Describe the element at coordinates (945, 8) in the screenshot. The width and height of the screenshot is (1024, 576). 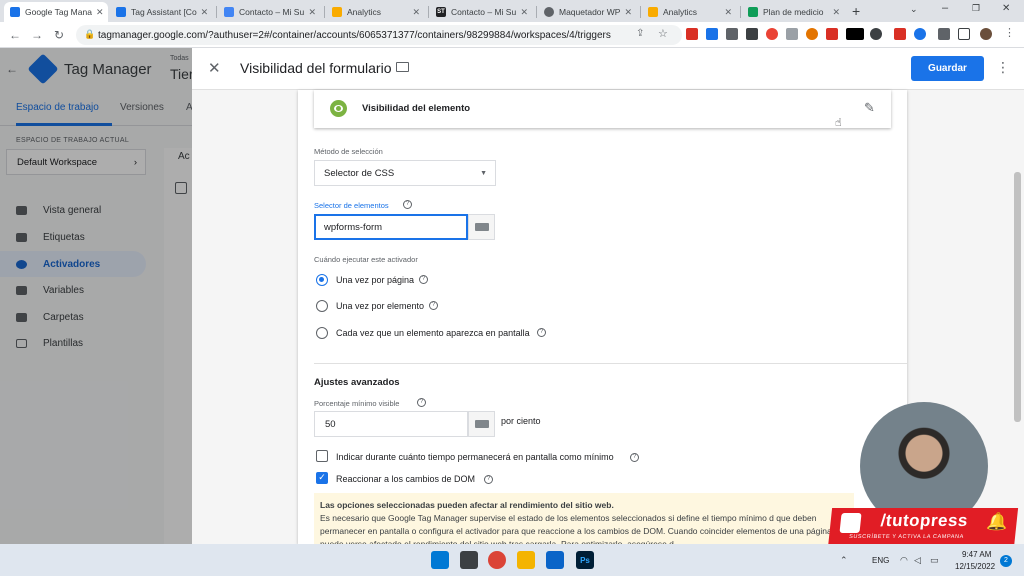
I see `minimize-icon: –` at that location.